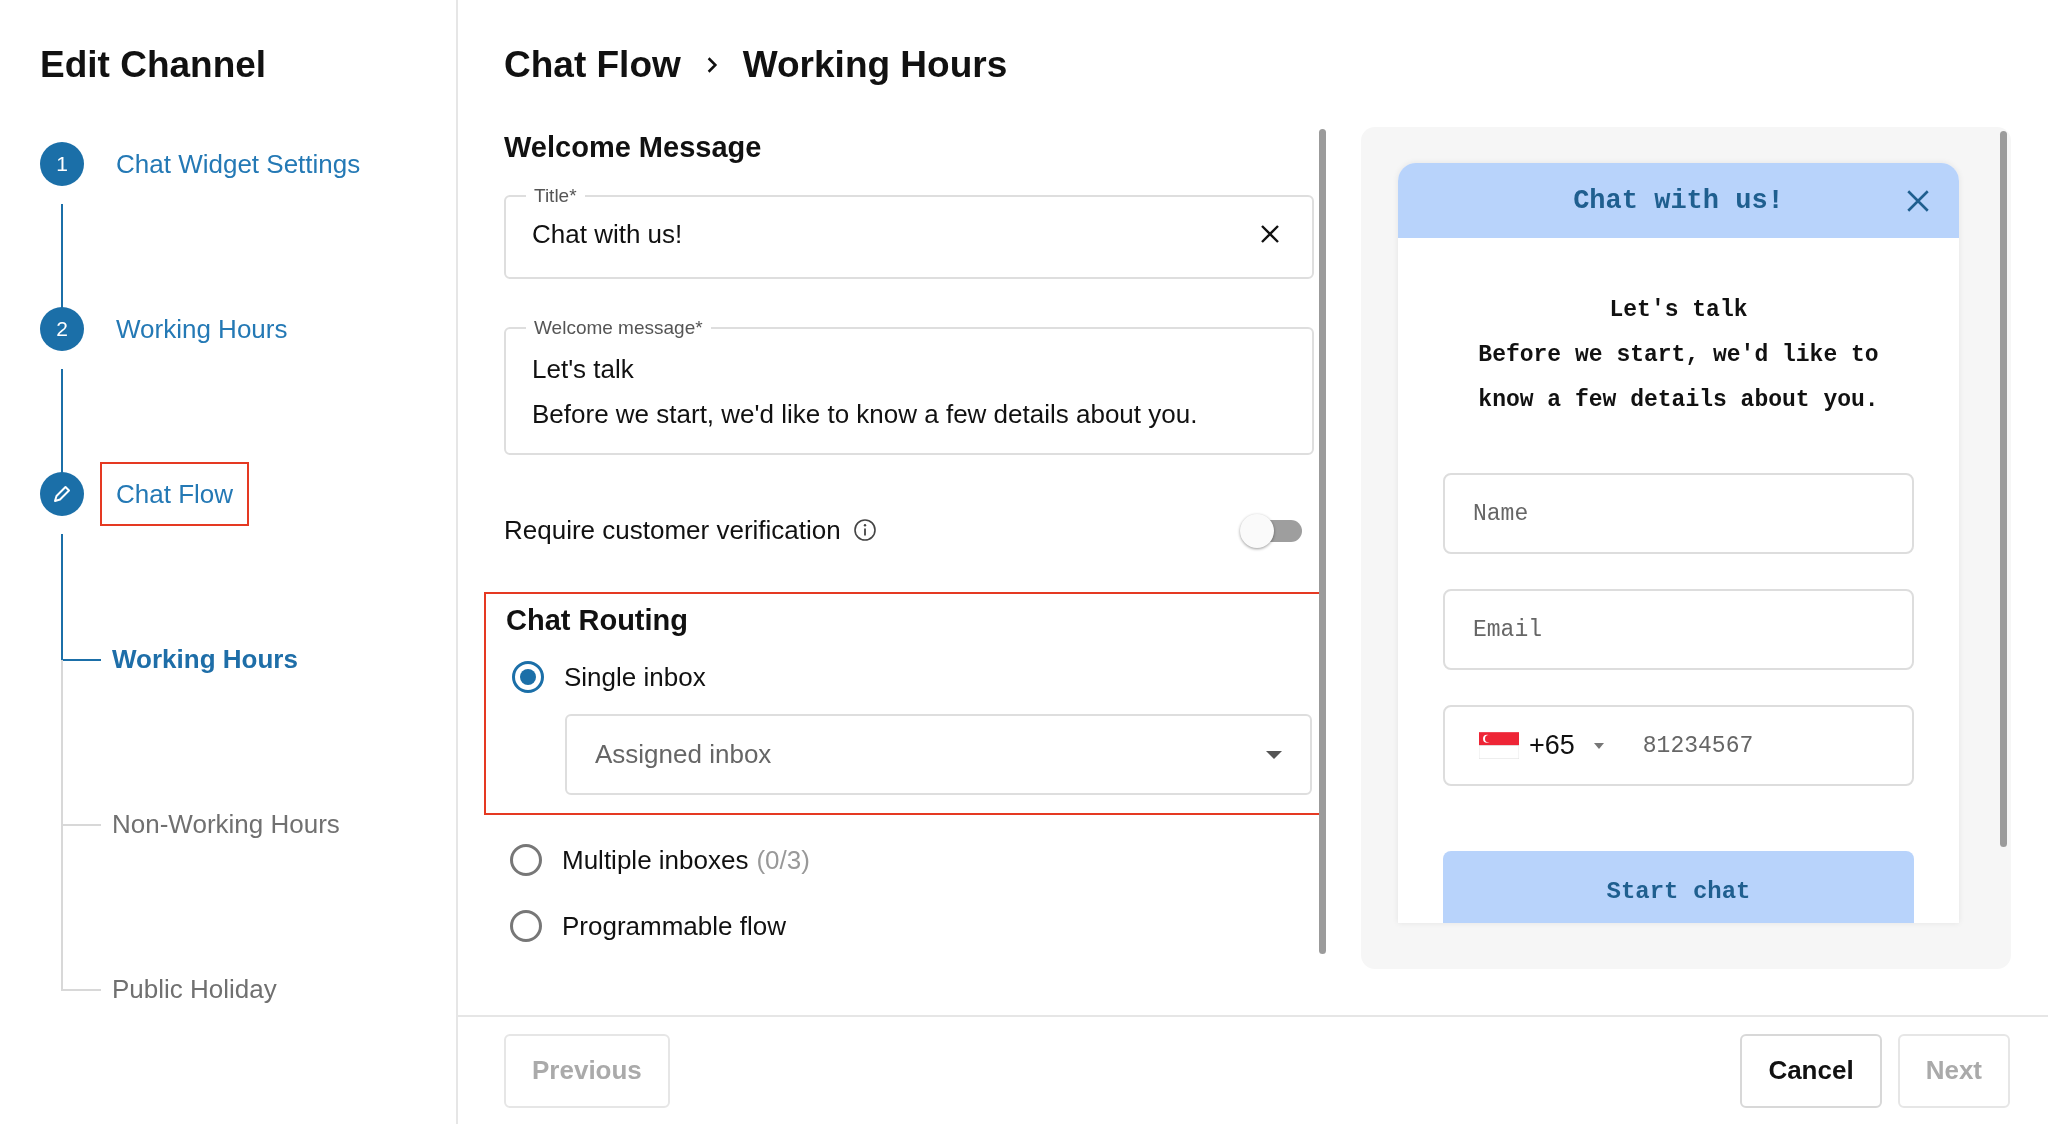  What do you see at coordinates (202, 329) in the screenshot?
I see `step-link: Working Hours` at bounding box center [202, 329].